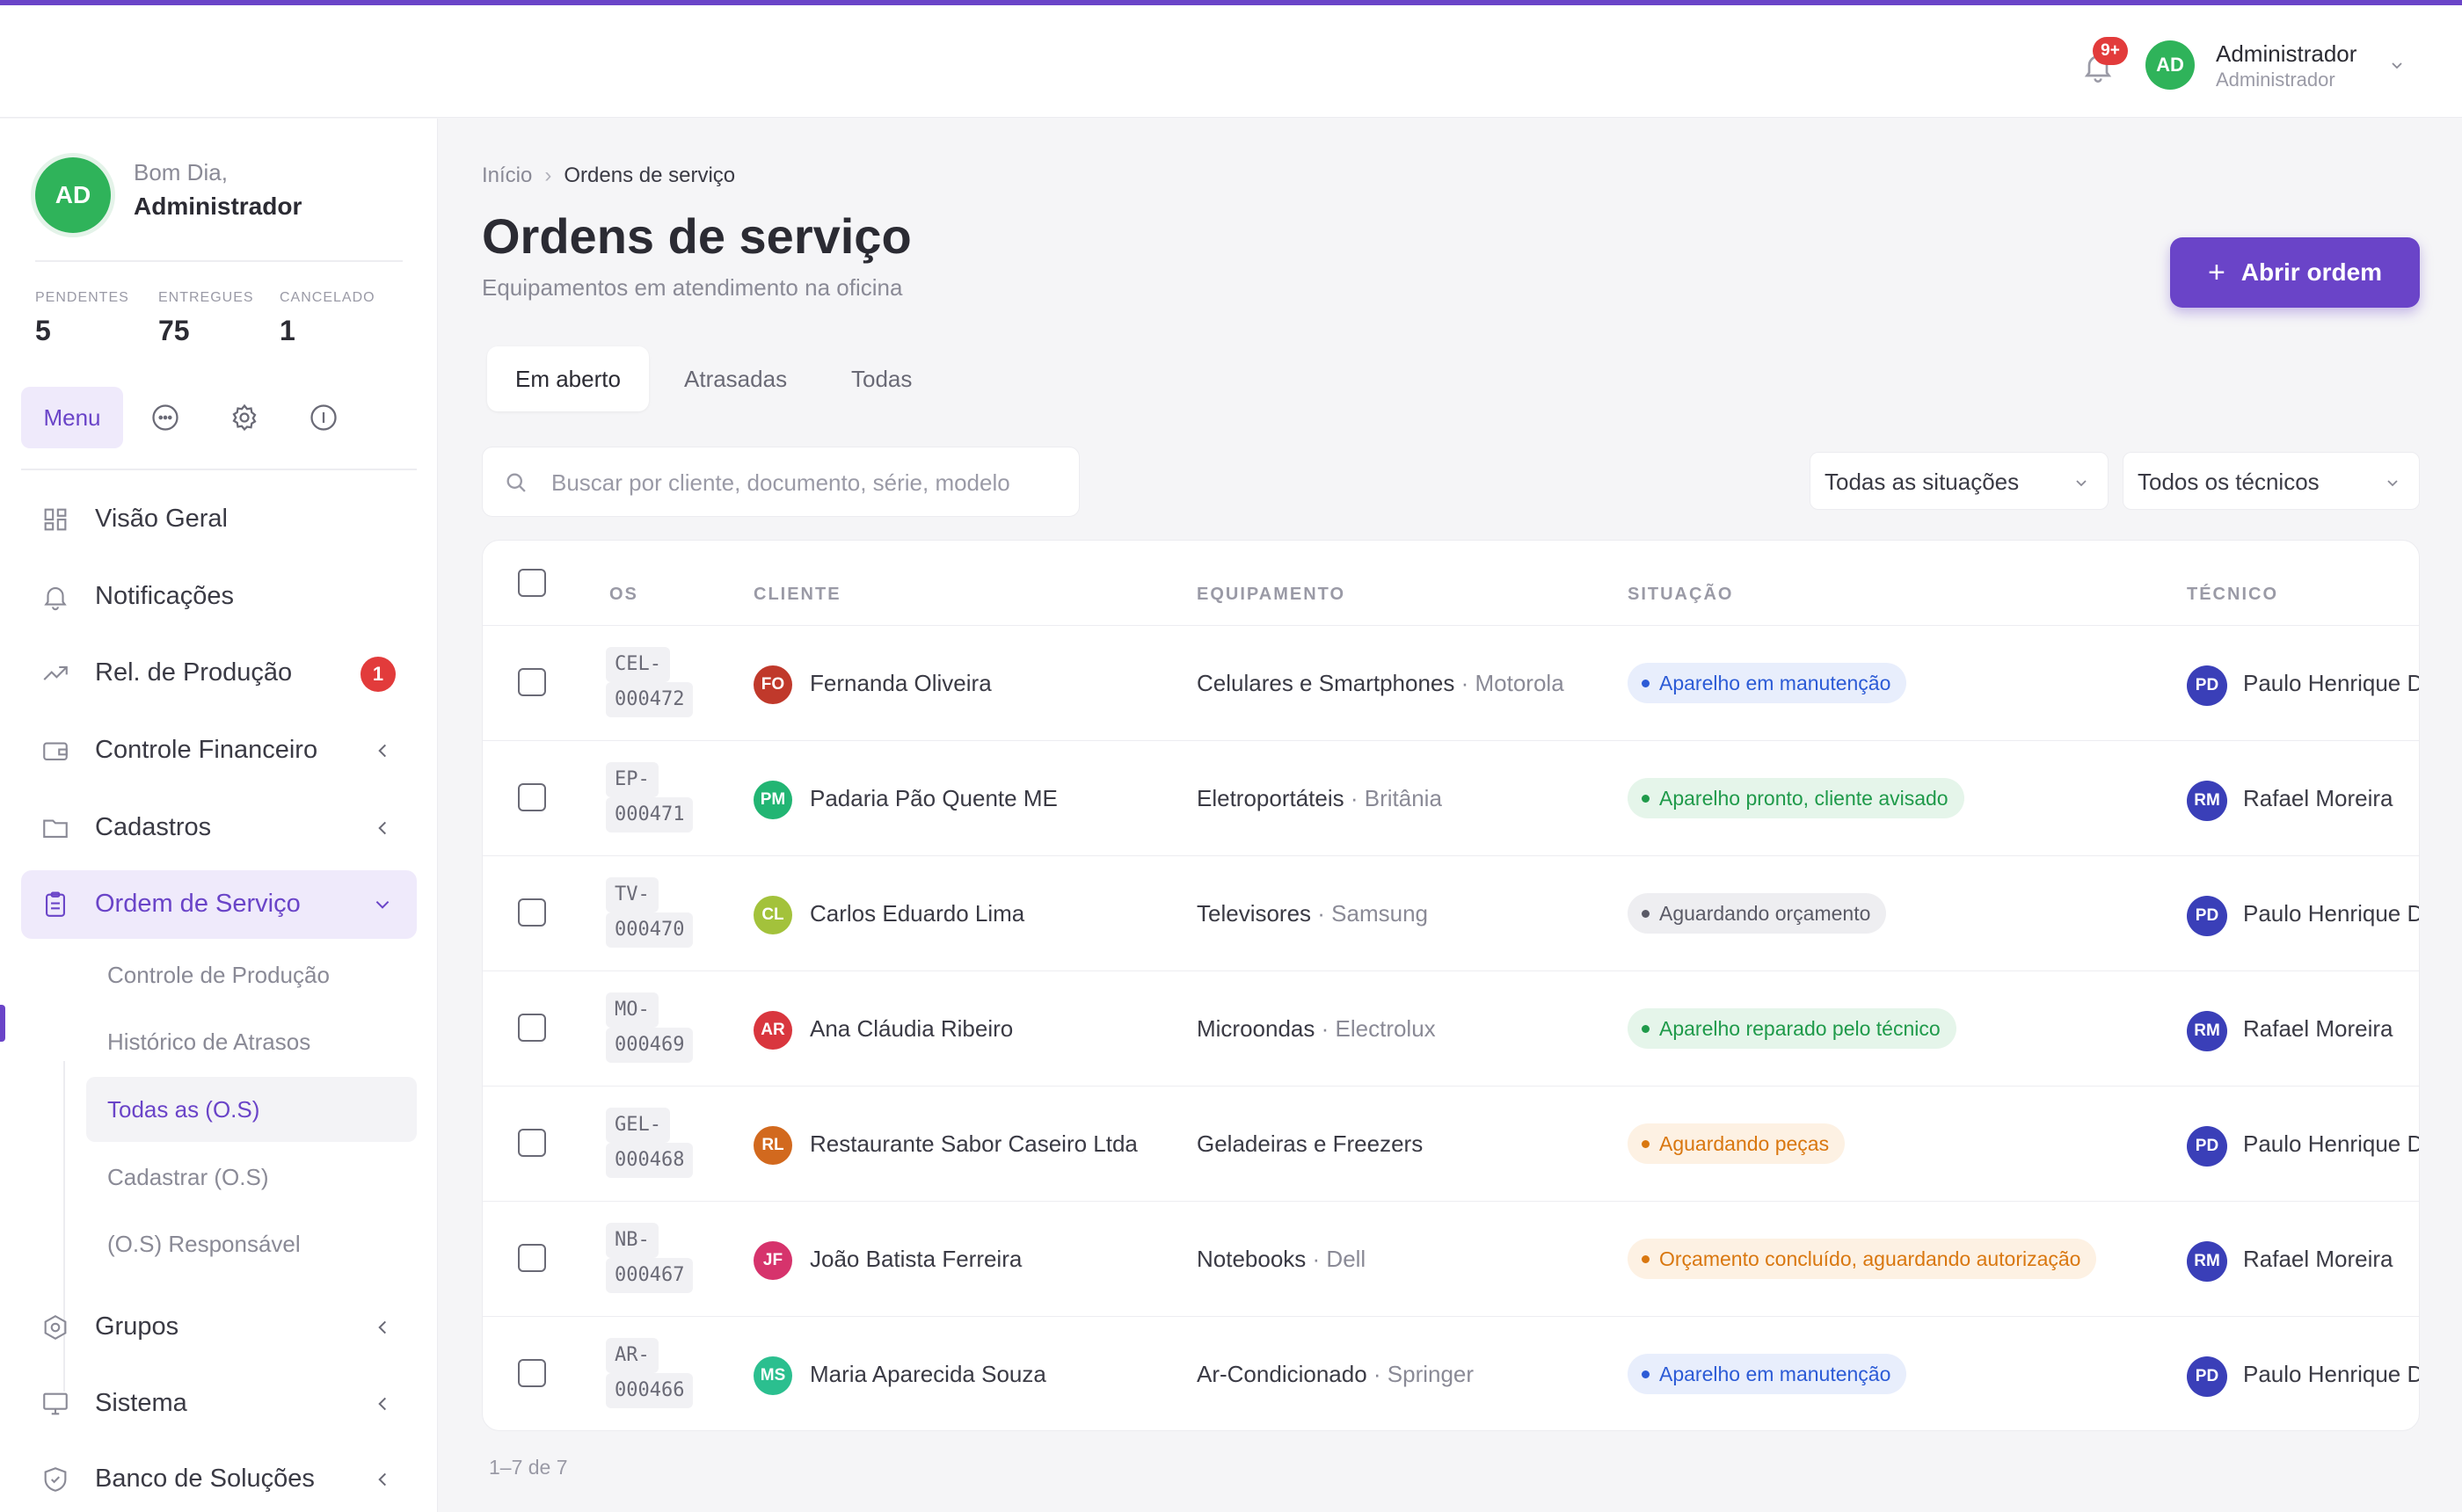 The height and width of the screenshot is (1512, 2462). I want to click on sidebar-item-label: Banco de Soluções, so click(205, 1479).